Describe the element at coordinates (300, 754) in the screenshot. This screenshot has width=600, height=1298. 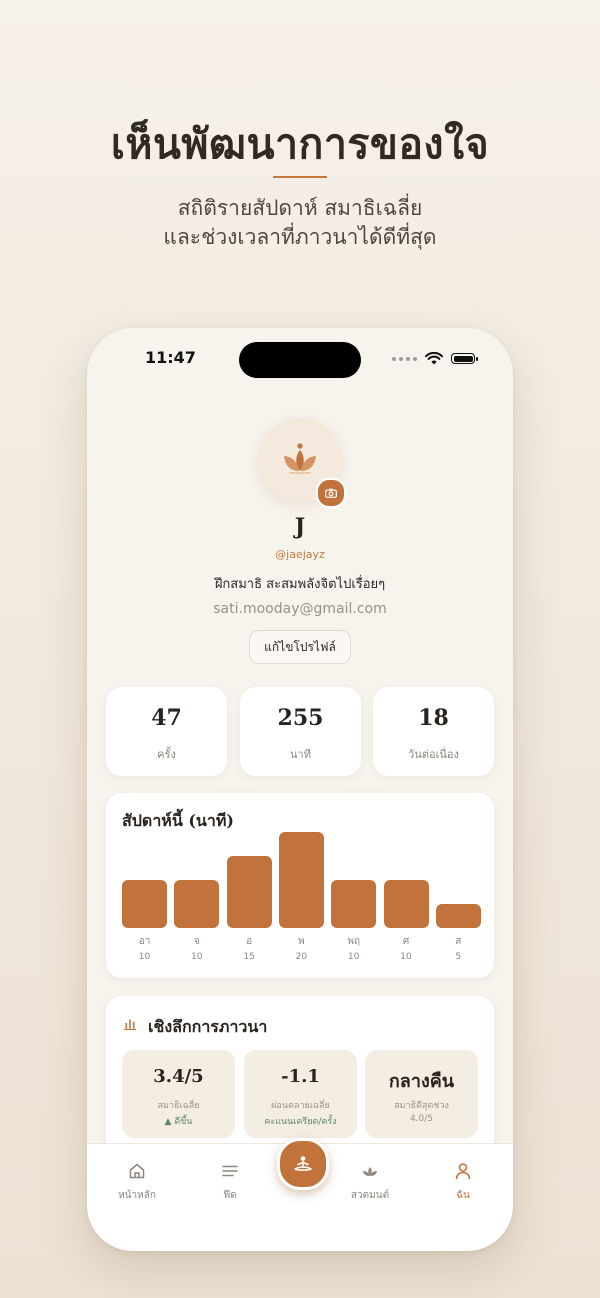
I see `stat-label: นาที` at that location.